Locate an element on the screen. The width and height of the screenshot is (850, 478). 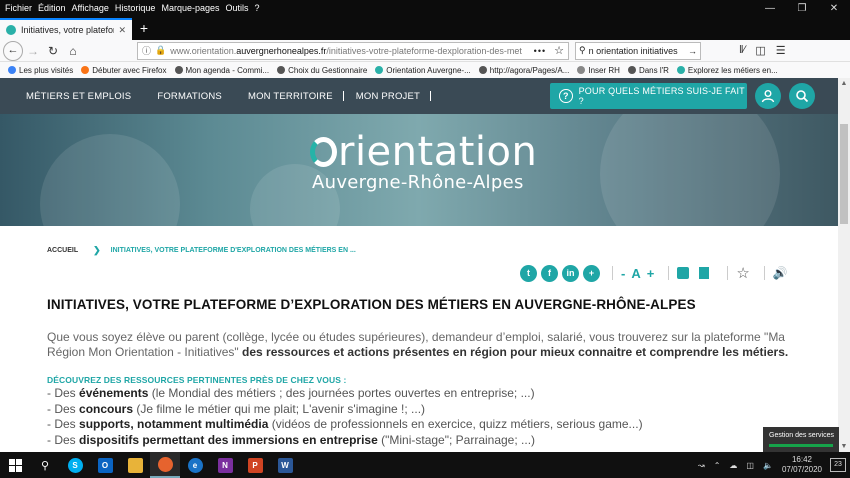
explorer-app is located at coordinates (135, 465).